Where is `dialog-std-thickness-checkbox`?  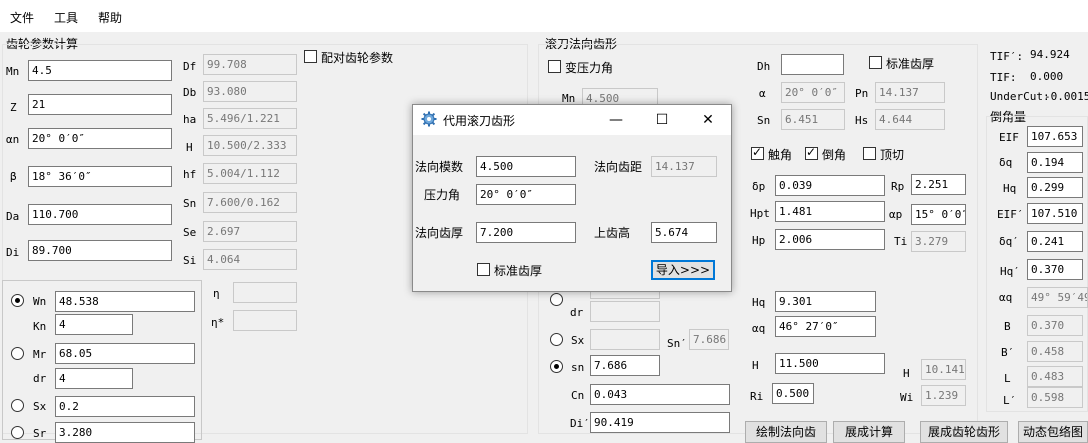 dialog-std-thickness-checkbox is located at coordinates (483, 269).